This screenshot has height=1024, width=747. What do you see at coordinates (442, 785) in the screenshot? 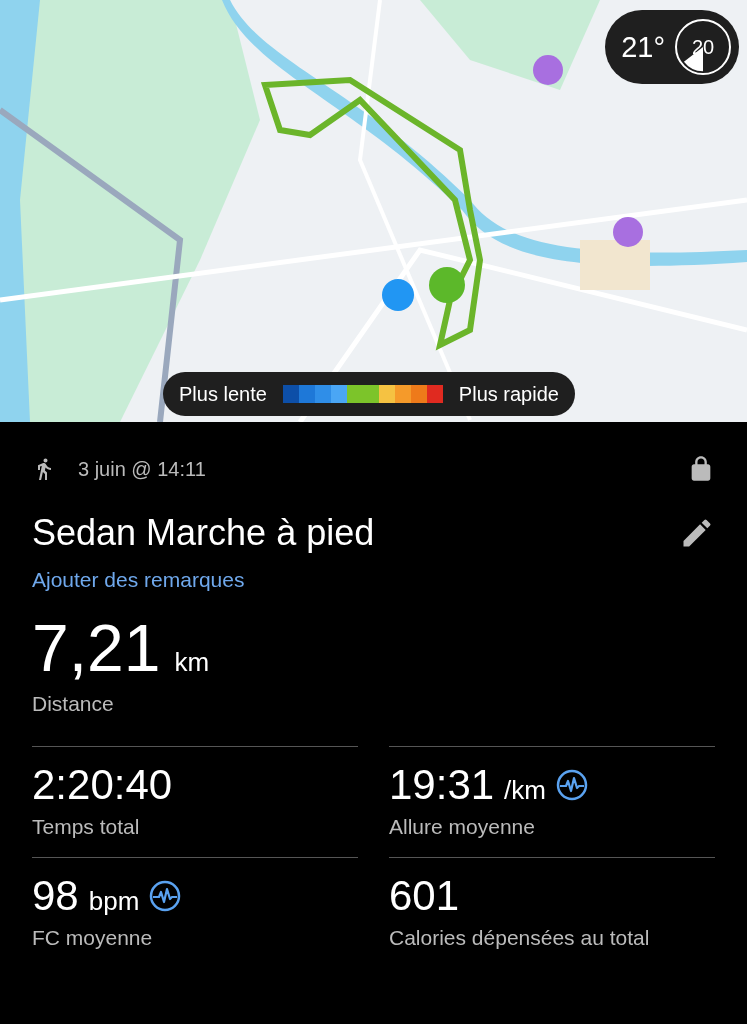
I see `stat-value: 19:31` at bounding box center [442, 785].